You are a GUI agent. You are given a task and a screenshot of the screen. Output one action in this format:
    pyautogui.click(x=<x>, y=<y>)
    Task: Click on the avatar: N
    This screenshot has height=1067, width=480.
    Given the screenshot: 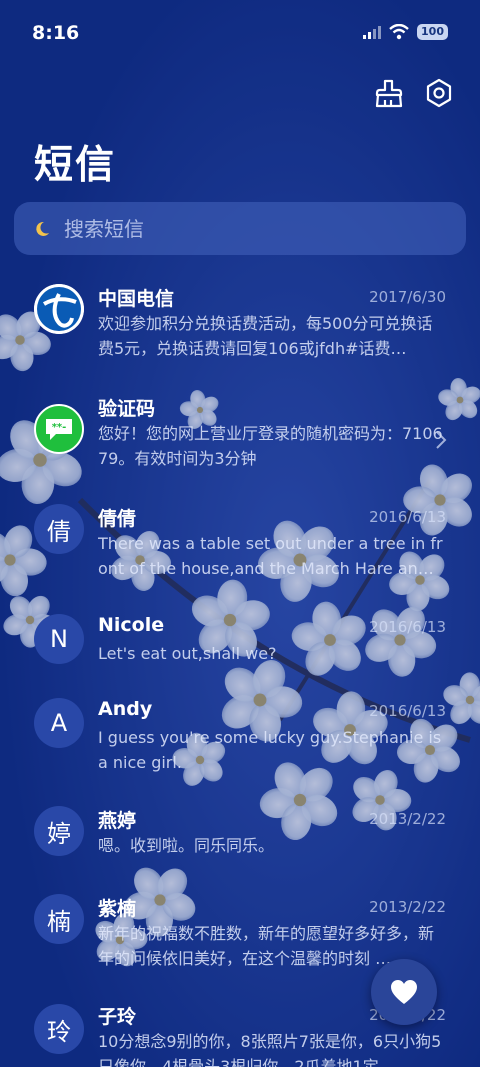 What is the action you would take?
    pyautogui.click(x=59, y=639)
    